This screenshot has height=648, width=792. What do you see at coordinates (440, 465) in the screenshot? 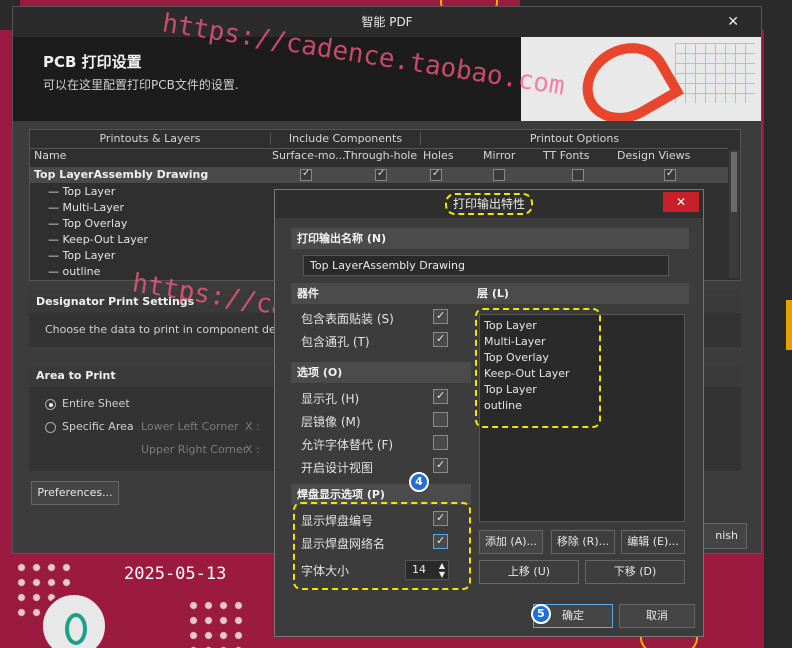
I see `design-view-checkbox` at bounding box center [440, 465].